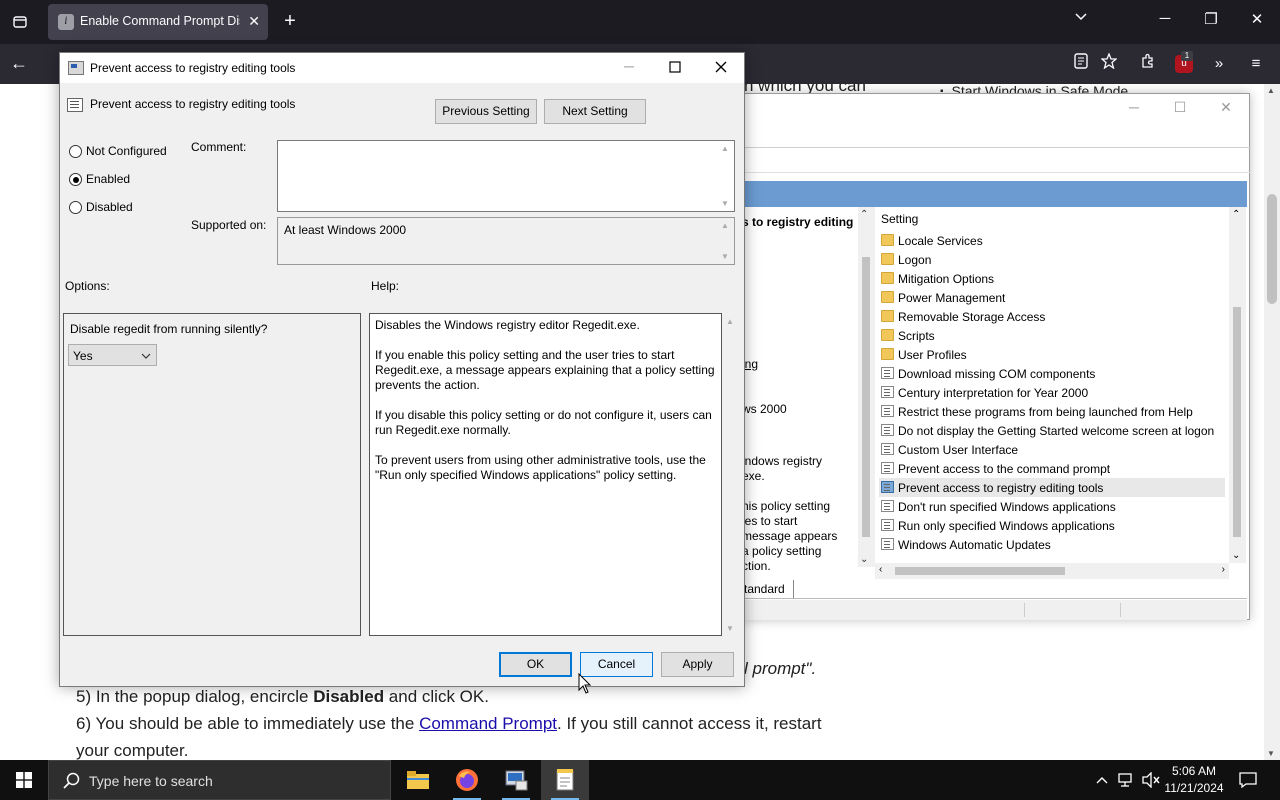 Image resolution: width=1280 pixels, height=800 pixels. I want to click on gpedit-setting-row: Custom User Interface, so click(1052, 449).